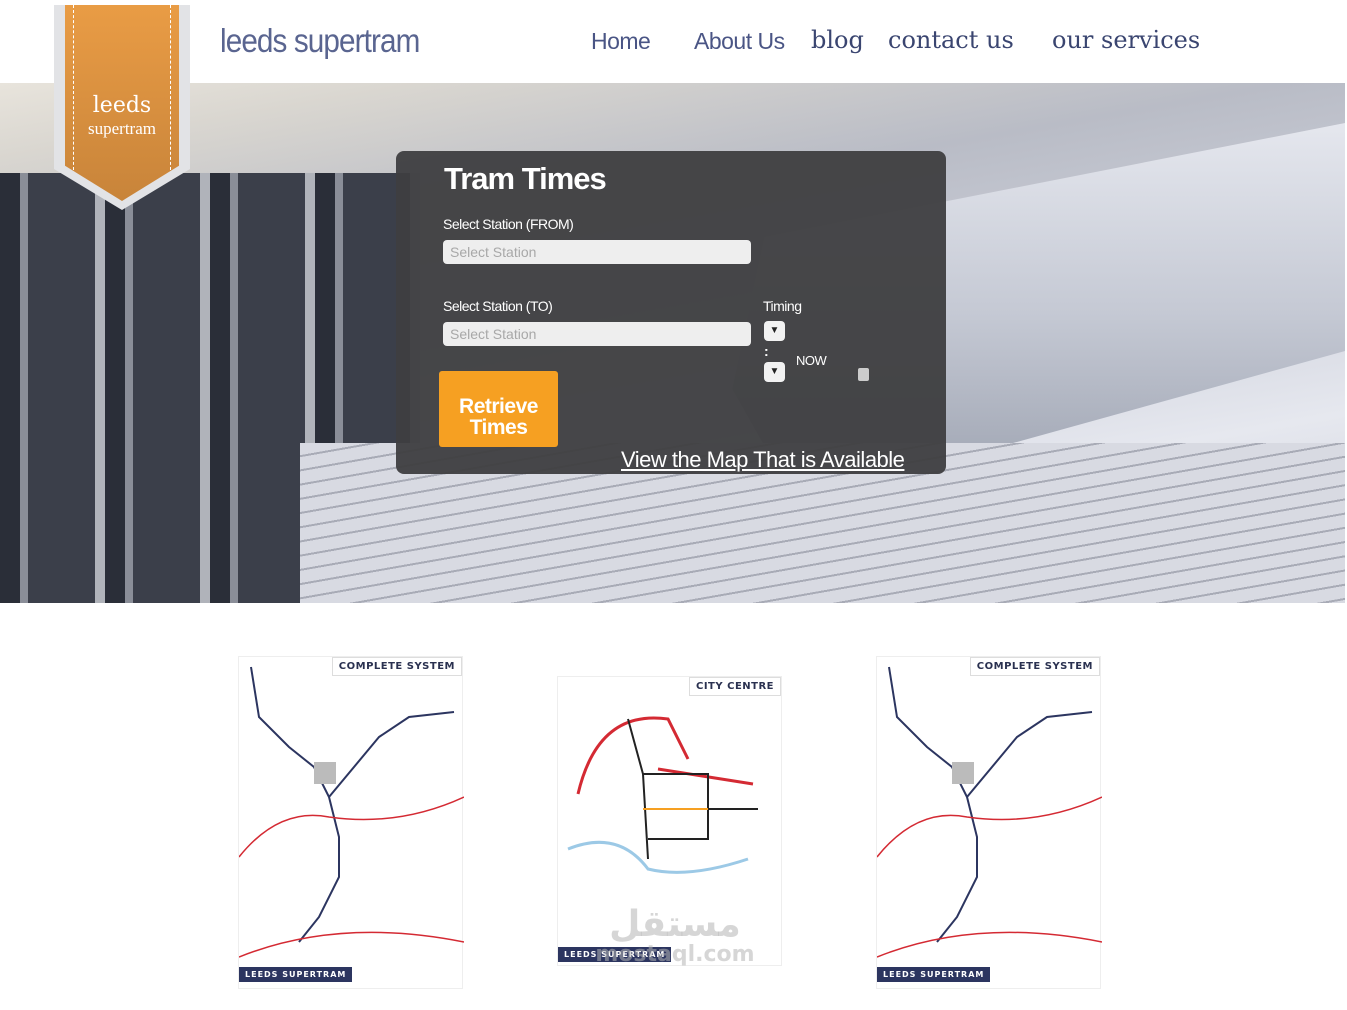 The width and height of the screenshot is (1347, 1010). What do you see at coordinates (782, 306) in the screenshot?
I see `timing-label: Timing` at bounding box center [782, 306].